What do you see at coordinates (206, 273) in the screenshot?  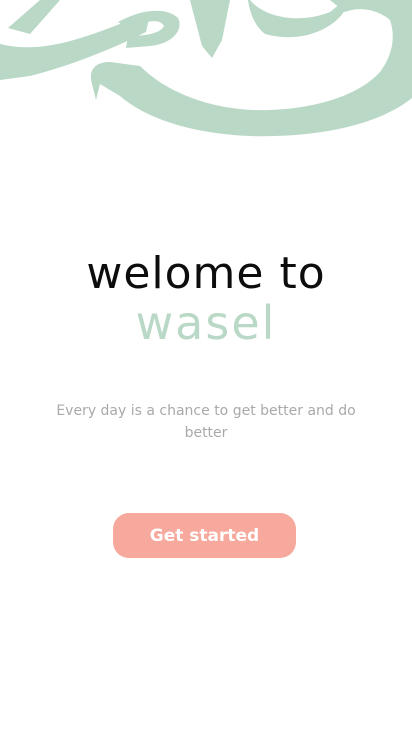 I see `welcome-title: welome to` at bounding box center [206, 273].